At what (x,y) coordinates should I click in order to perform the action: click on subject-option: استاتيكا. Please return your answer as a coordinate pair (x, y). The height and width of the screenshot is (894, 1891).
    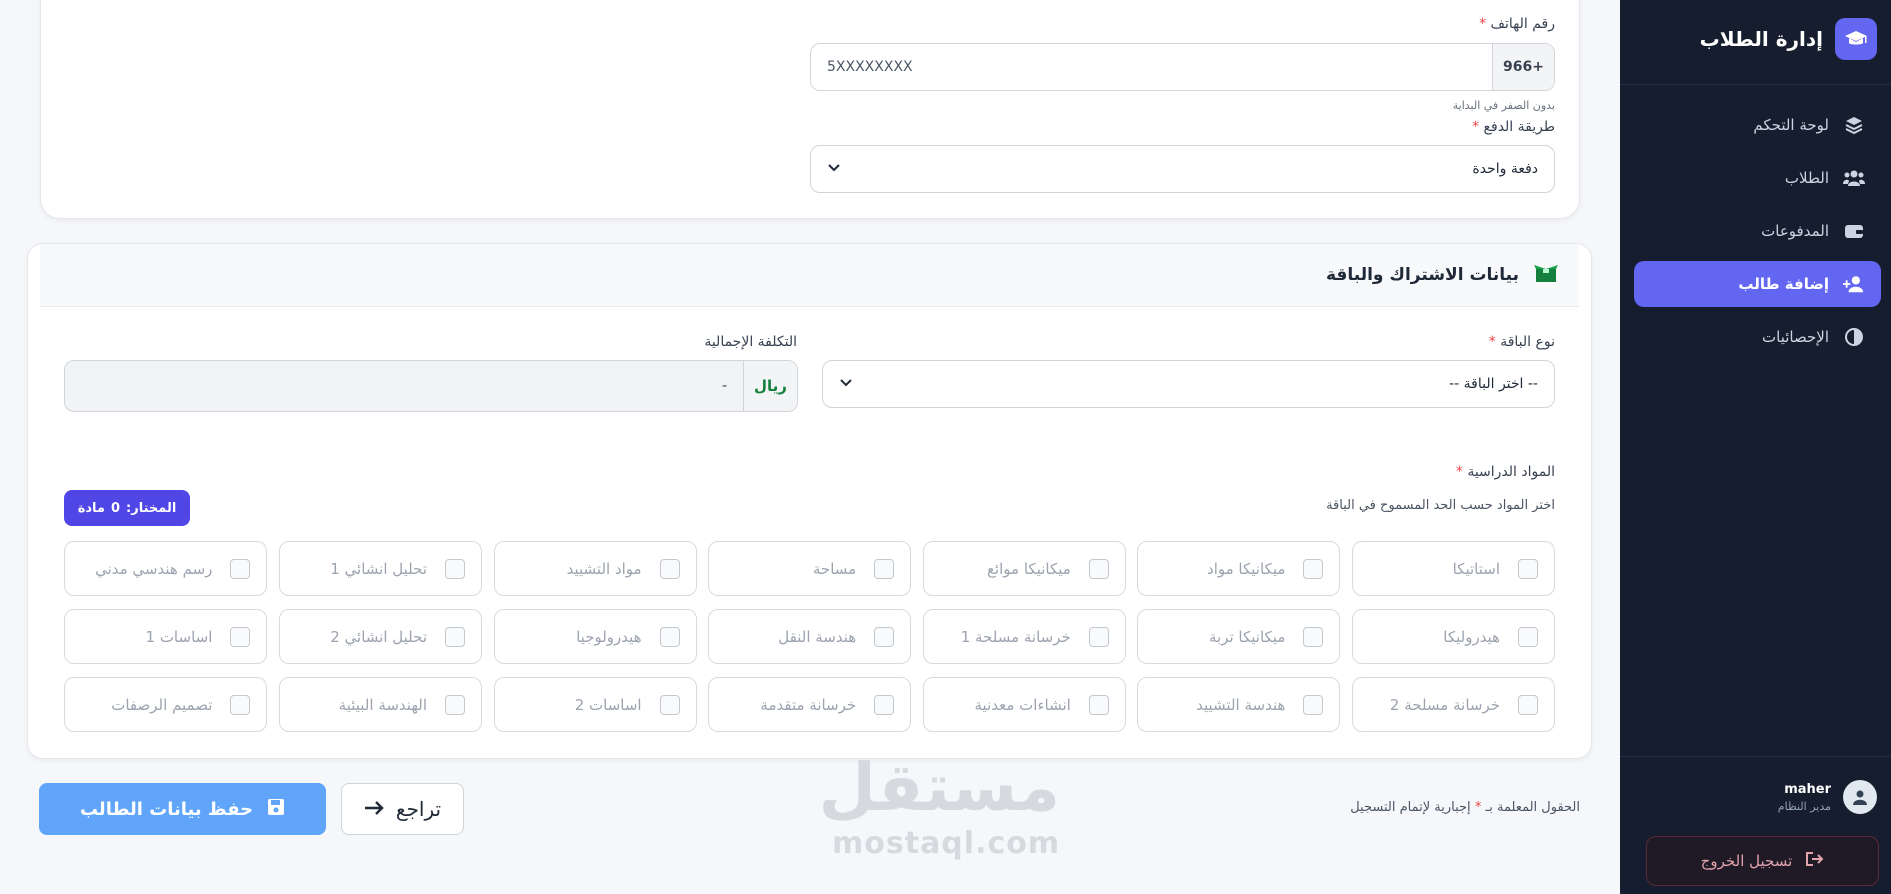
    Looking at the image, I should click on (1453, 568).